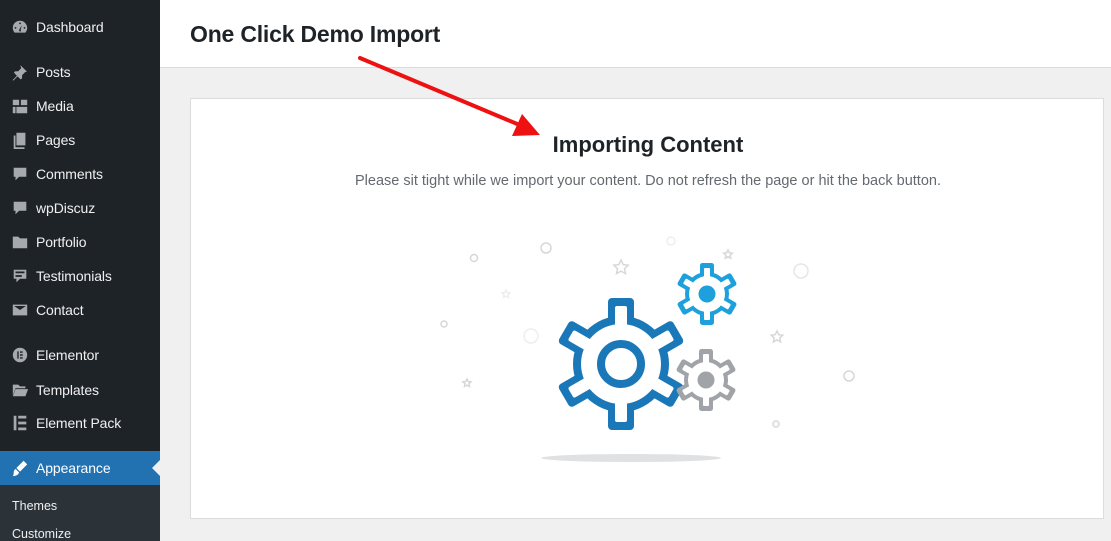 The image size is (1111, 541). I want to click on sidebar-item-label: Appearance, so click(73, 468).